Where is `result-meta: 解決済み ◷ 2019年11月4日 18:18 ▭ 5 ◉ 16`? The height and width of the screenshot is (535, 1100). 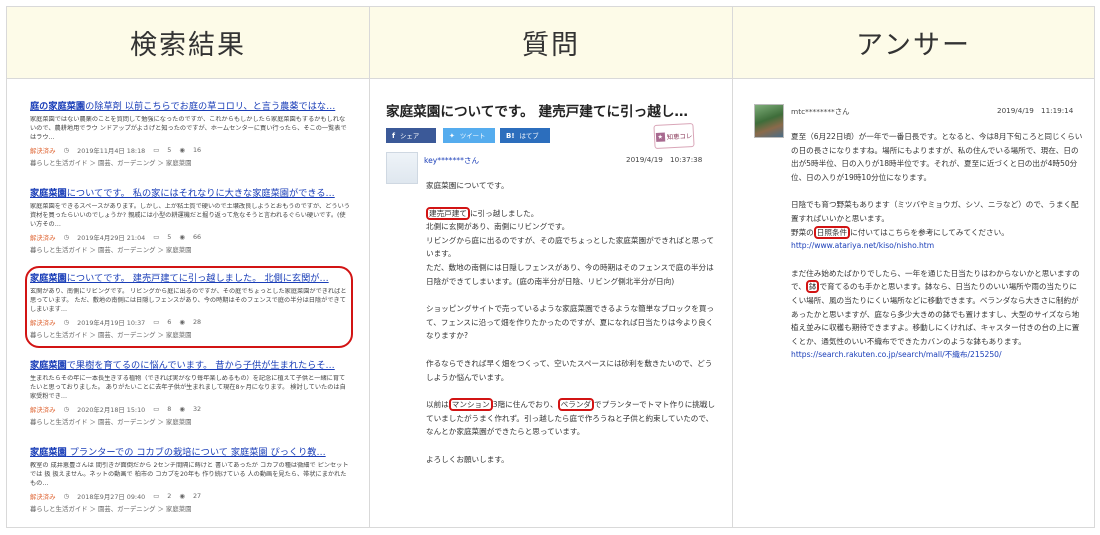
result-meta: 解決済み ◷ 2019年11月4日 18:18 ▭ 5 ◉ 16 is located at coordinates (190, 150).